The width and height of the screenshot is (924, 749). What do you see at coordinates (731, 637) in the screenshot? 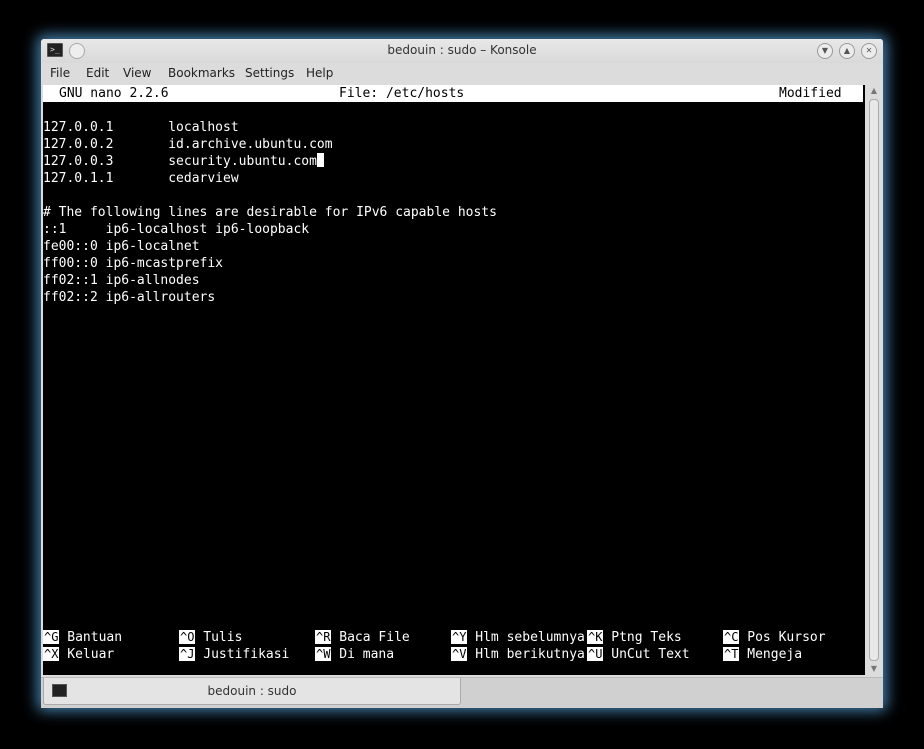
I see `shortcut-key: ^C` at bounding box center [731, 637].